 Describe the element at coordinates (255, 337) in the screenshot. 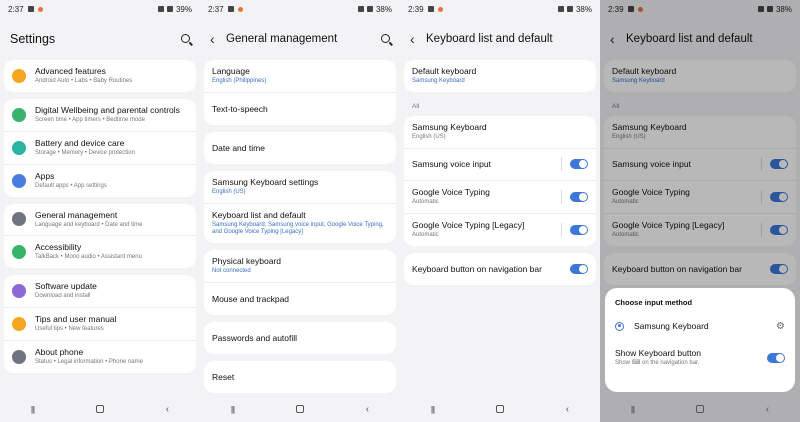

I see `menu-item-label: Passwords and autofill` at that location.